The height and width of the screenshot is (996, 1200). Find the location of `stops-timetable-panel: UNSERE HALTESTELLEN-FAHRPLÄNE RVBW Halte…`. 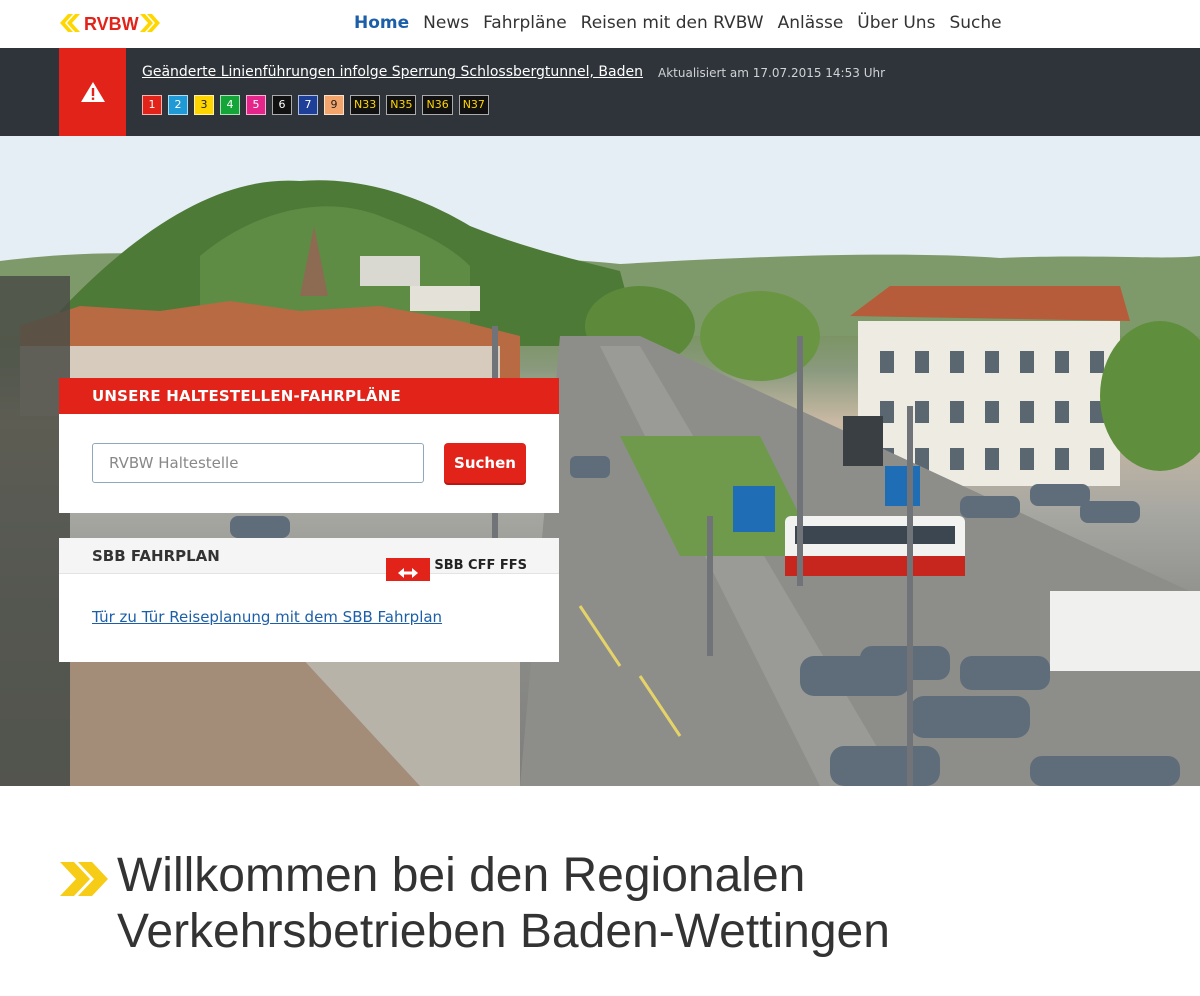

stops-timetable-panel: UNSERE HALTESTELLEN-FAHRPLÄNE RVBW Halte… is located at coordinates (309, 445).